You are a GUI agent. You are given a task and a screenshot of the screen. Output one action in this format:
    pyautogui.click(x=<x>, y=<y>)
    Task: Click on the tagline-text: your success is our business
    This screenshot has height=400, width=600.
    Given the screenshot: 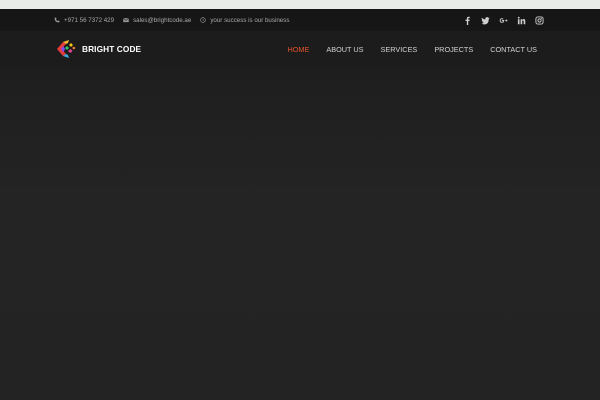 What is the action you would take?
    pyautogui.click(x=250, y=20)
    